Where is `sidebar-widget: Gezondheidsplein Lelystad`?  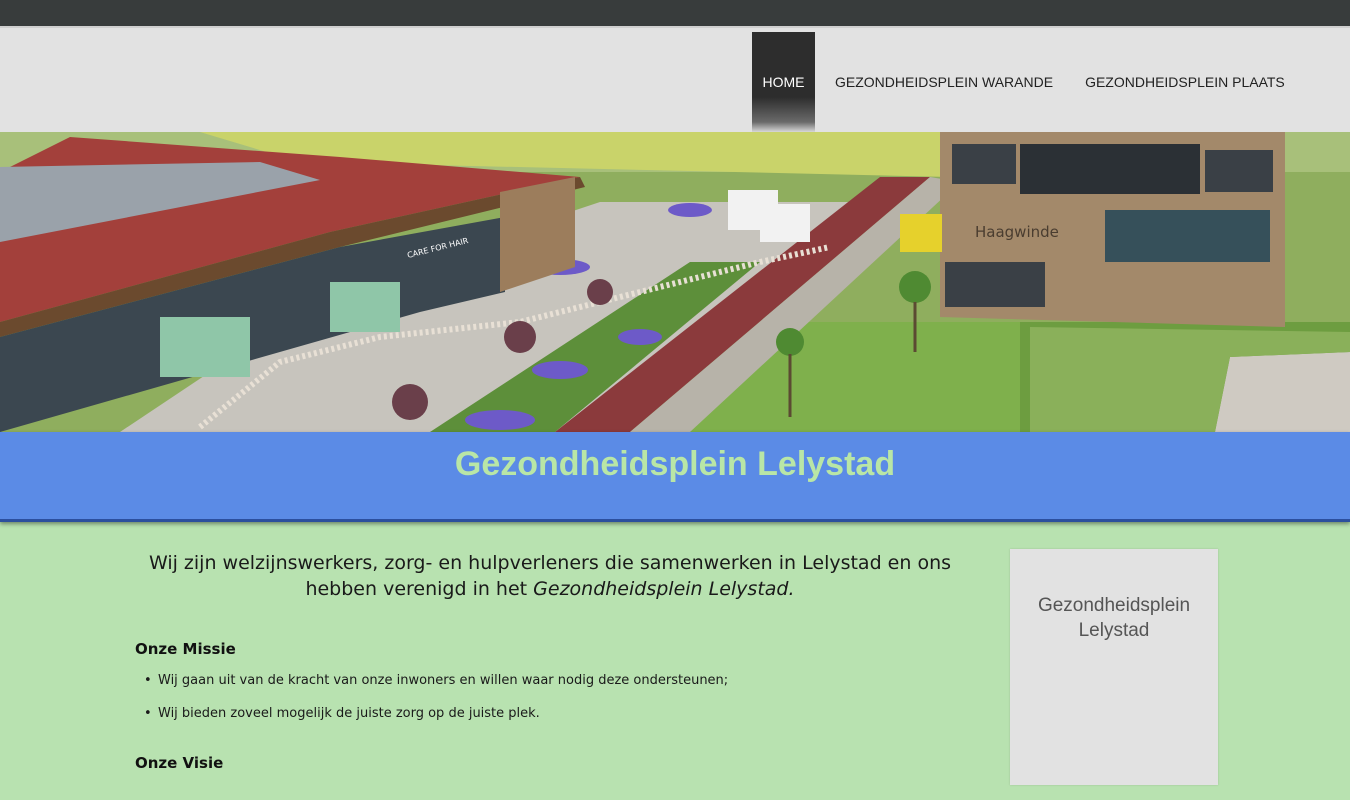
sidebar-widget: Gezondheidsplein Lelystad is located at coordinates (1114, 667).